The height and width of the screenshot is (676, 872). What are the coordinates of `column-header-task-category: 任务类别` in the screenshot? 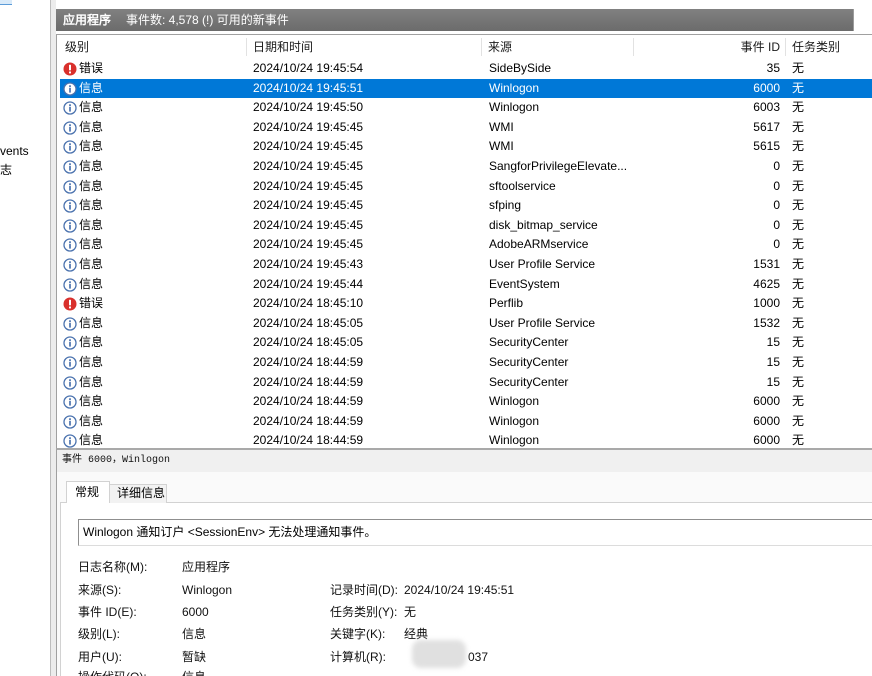 It's located at (829, 47).